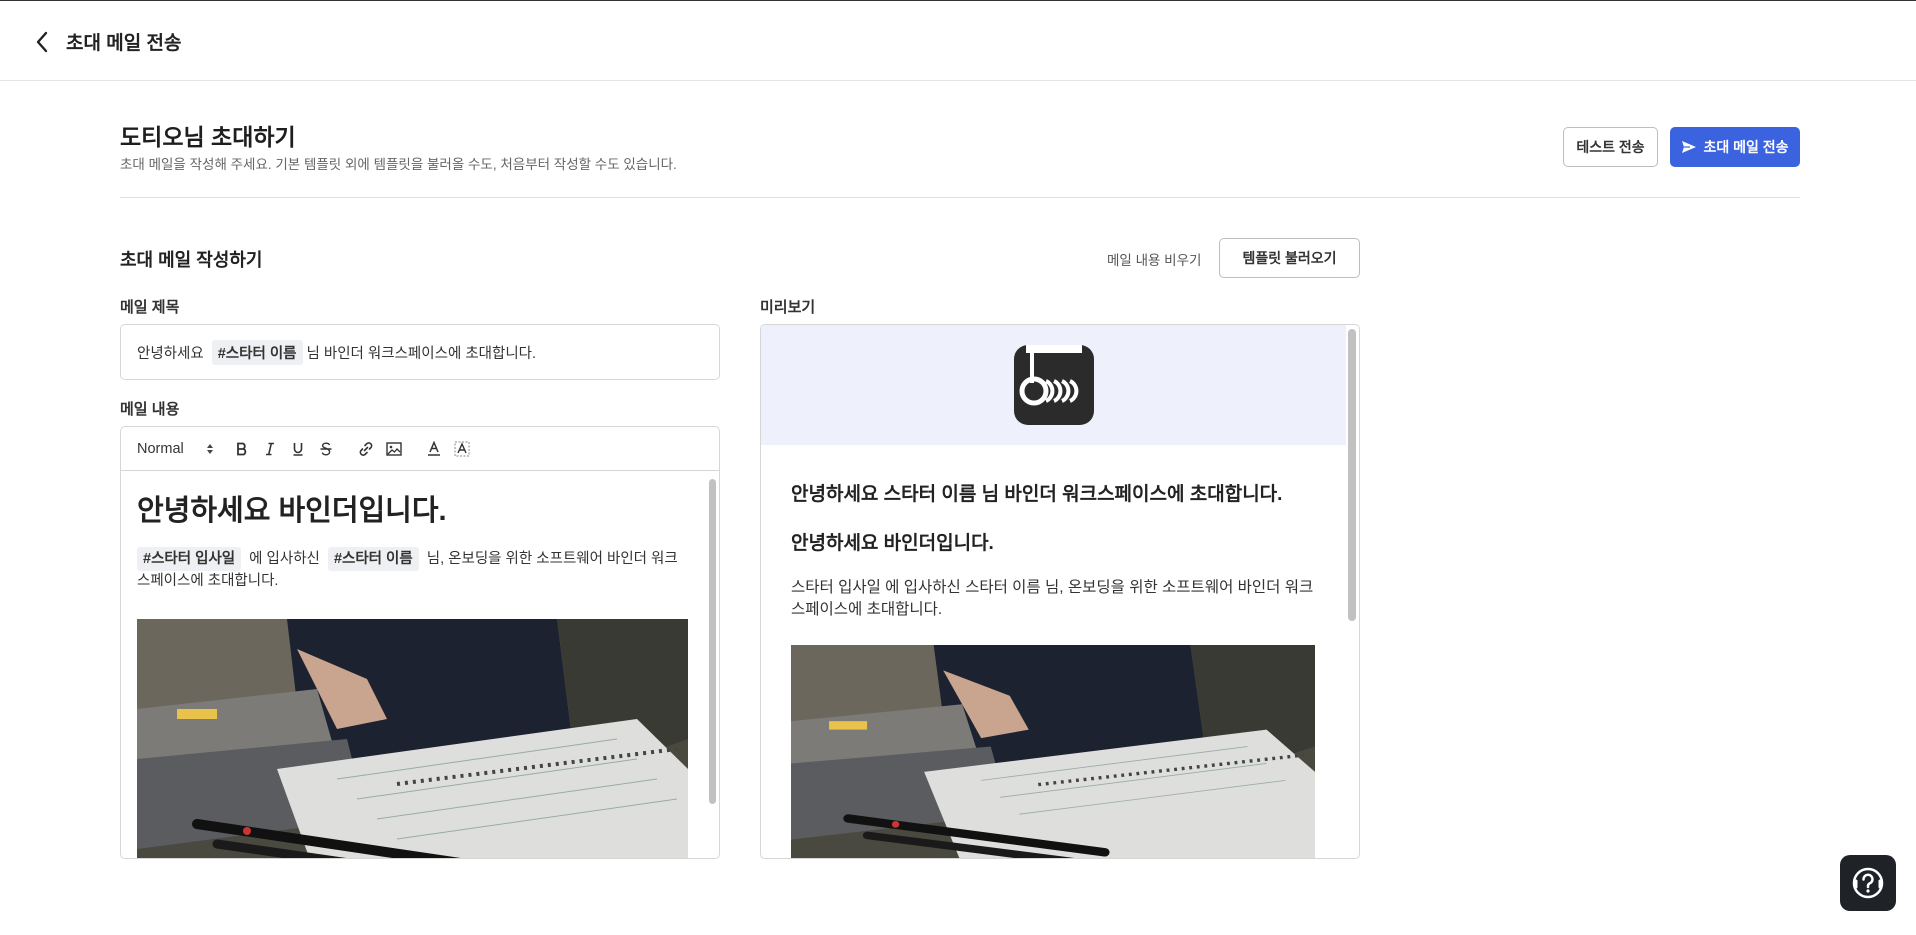  I want to click on subject-label: 메일 제목, so click(150, 307).